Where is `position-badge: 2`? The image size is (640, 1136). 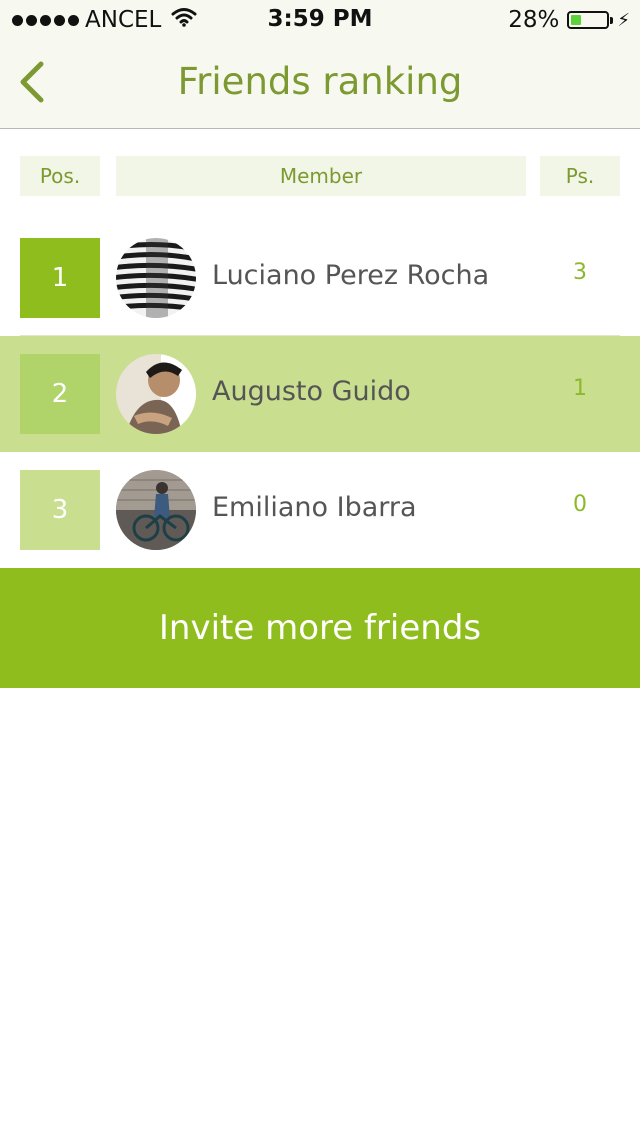 position-badge: 2 is located at coordinates (60, 394).